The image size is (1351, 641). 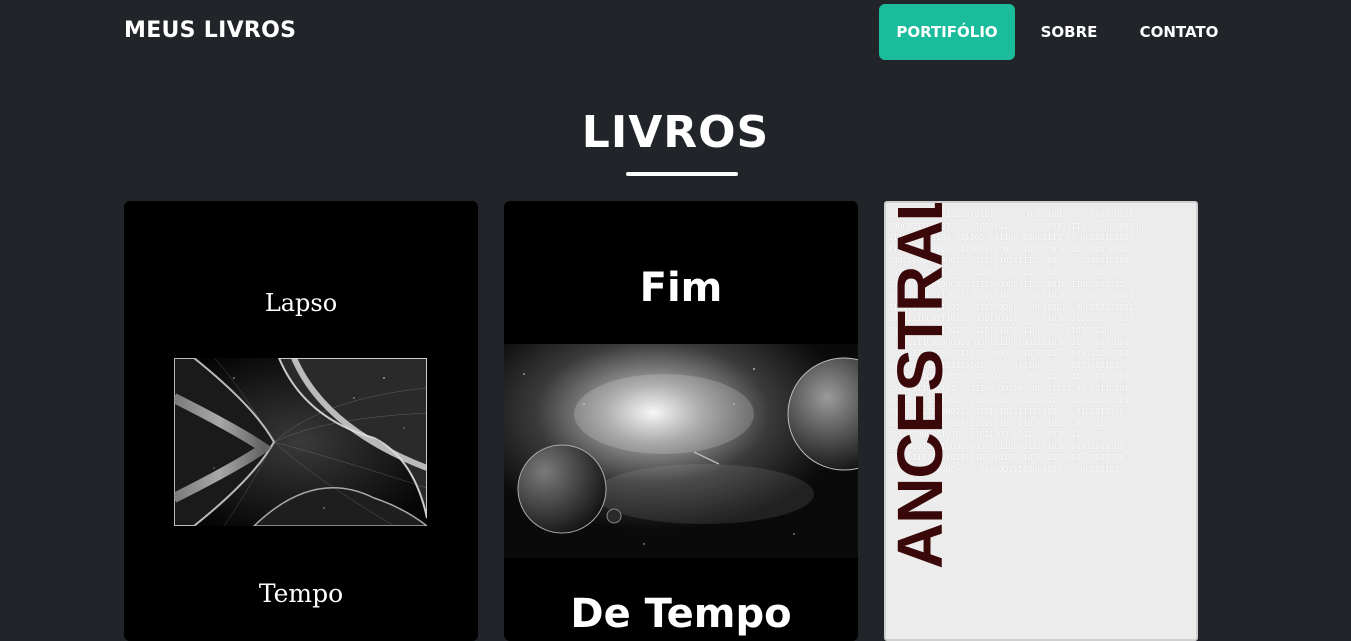 What do you see at coordinates (681, 614) in the screenshot?
I see `book-cover-title-bottom: De Tempo` at bounding box center [681, 614].